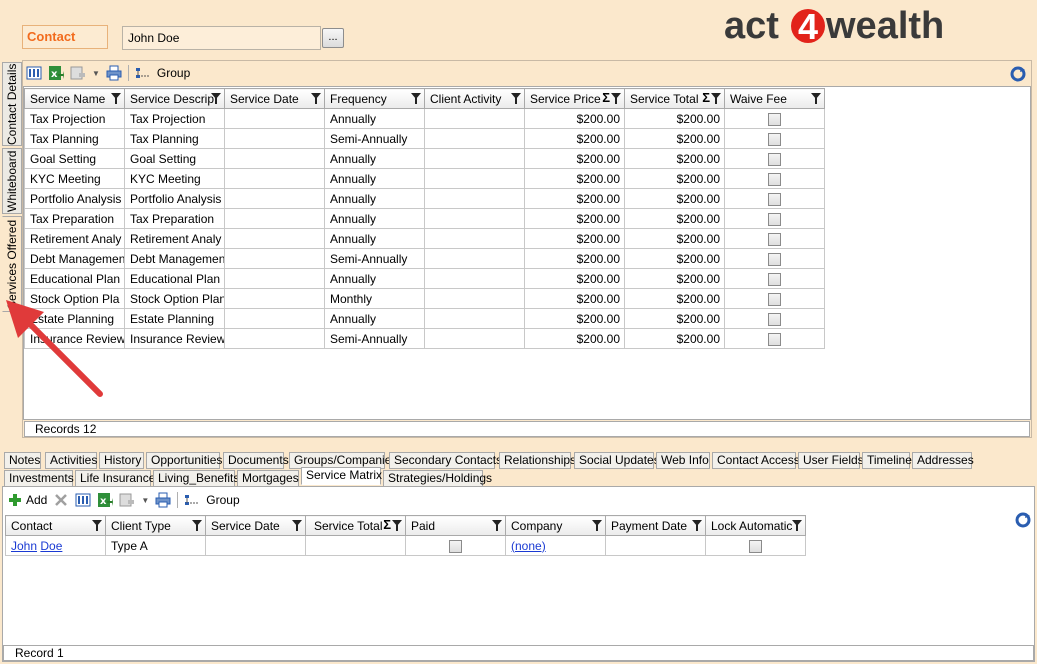 This screenshot has height=664, width=1037. Describe the element at coordinates (174, 158) in the screenshot. I see `service-description-cell: Goal Setting` at that location.